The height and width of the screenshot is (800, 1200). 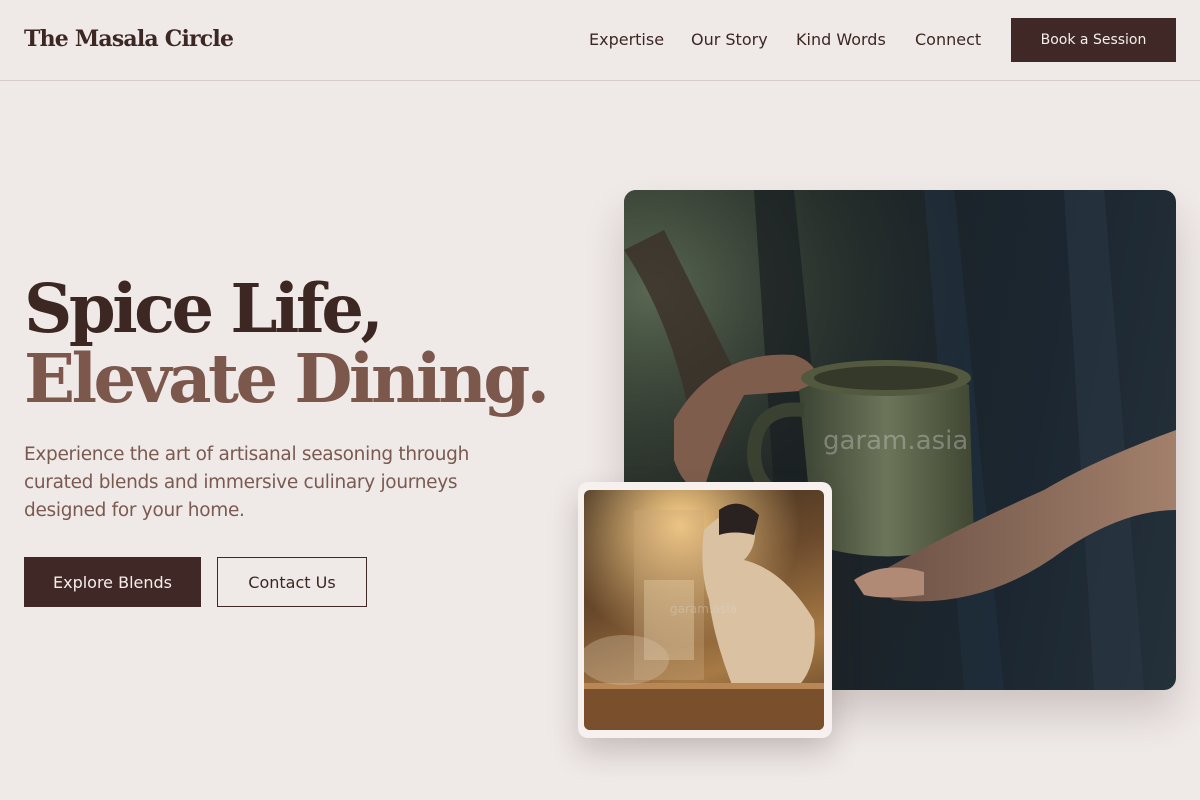 I want to click on headline-line-2: Elevate Dining., so click(x=287, y=378).